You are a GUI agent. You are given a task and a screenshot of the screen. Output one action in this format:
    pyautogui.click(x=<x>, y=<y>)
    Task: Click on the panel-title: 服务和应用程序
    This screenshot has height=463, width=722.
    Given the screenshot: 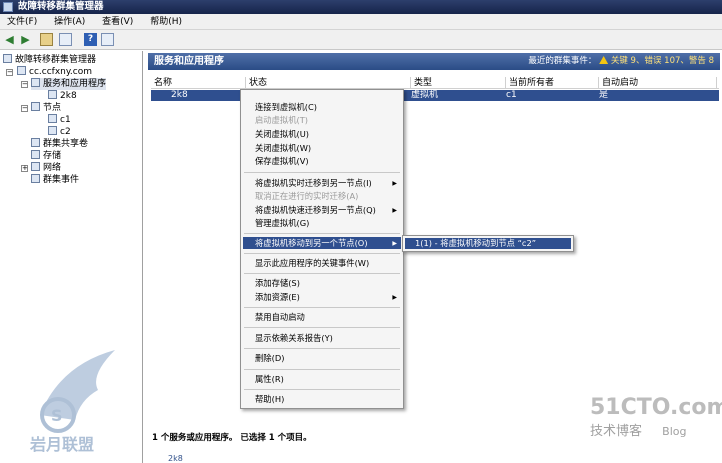 What is the action you would take?
    pyautogui.click(x=189, y=61)
    